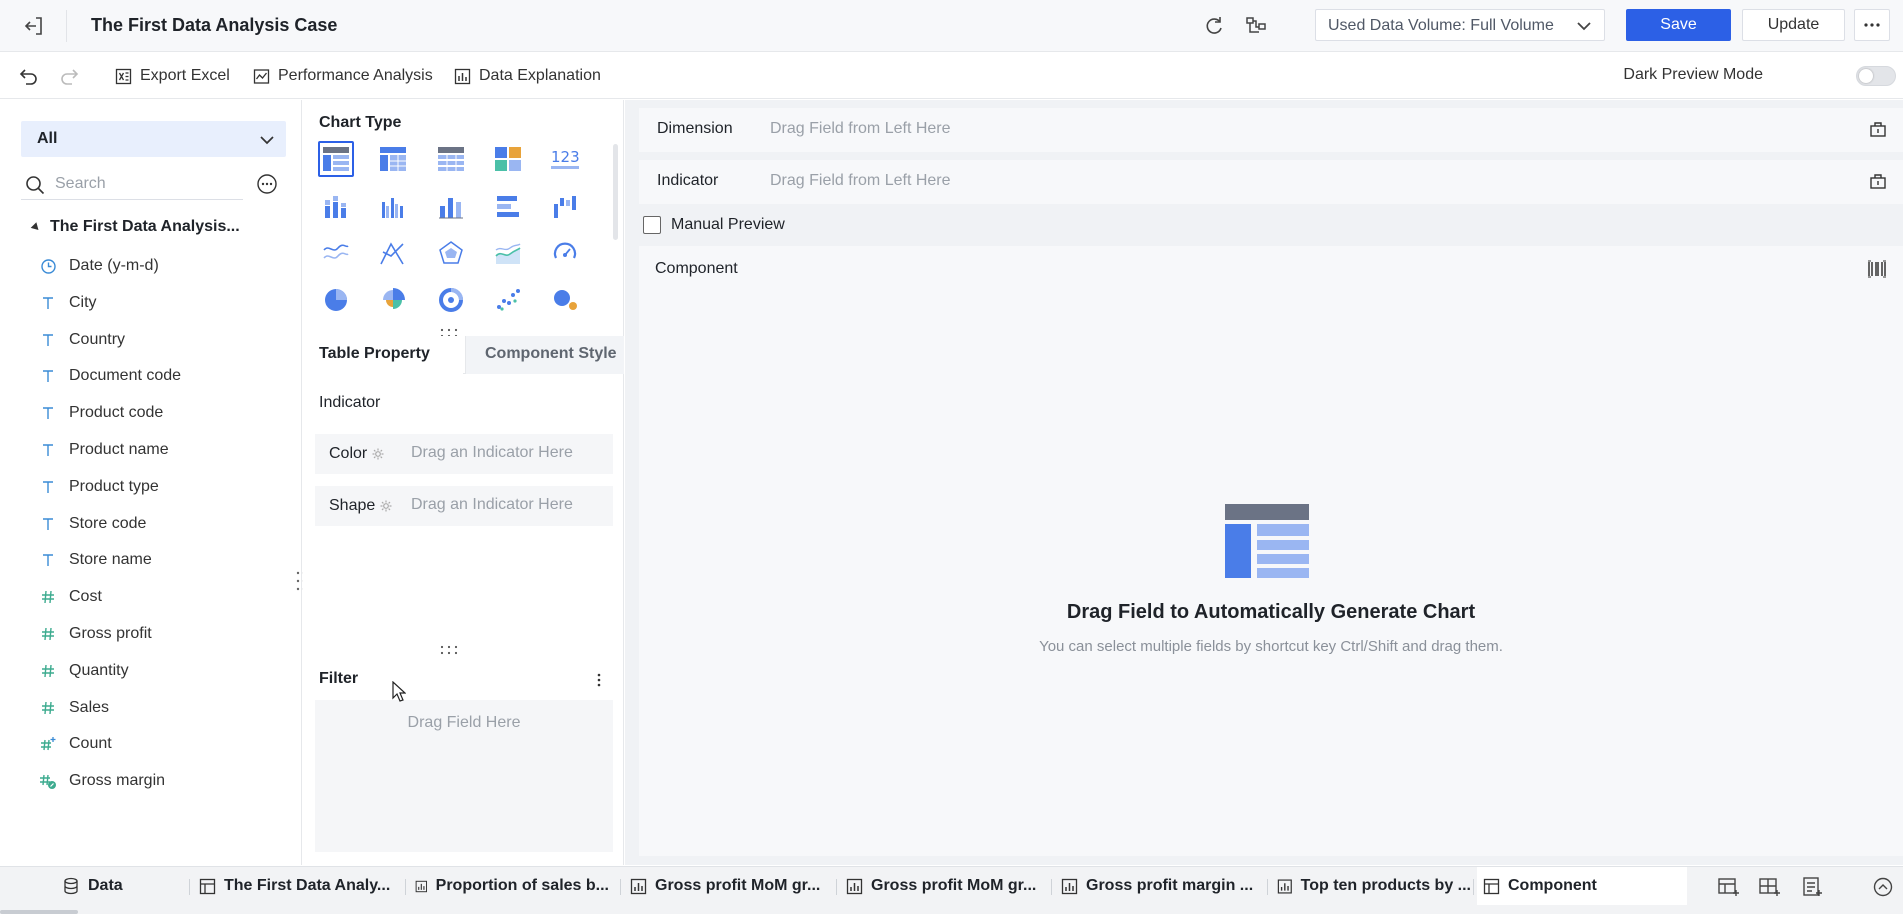 This screenshot has height=914, width=1903. What do you see at coordinates (100, 413) in the screenshot?
I see `field-item: Product code` at bounding box center [100, 413].